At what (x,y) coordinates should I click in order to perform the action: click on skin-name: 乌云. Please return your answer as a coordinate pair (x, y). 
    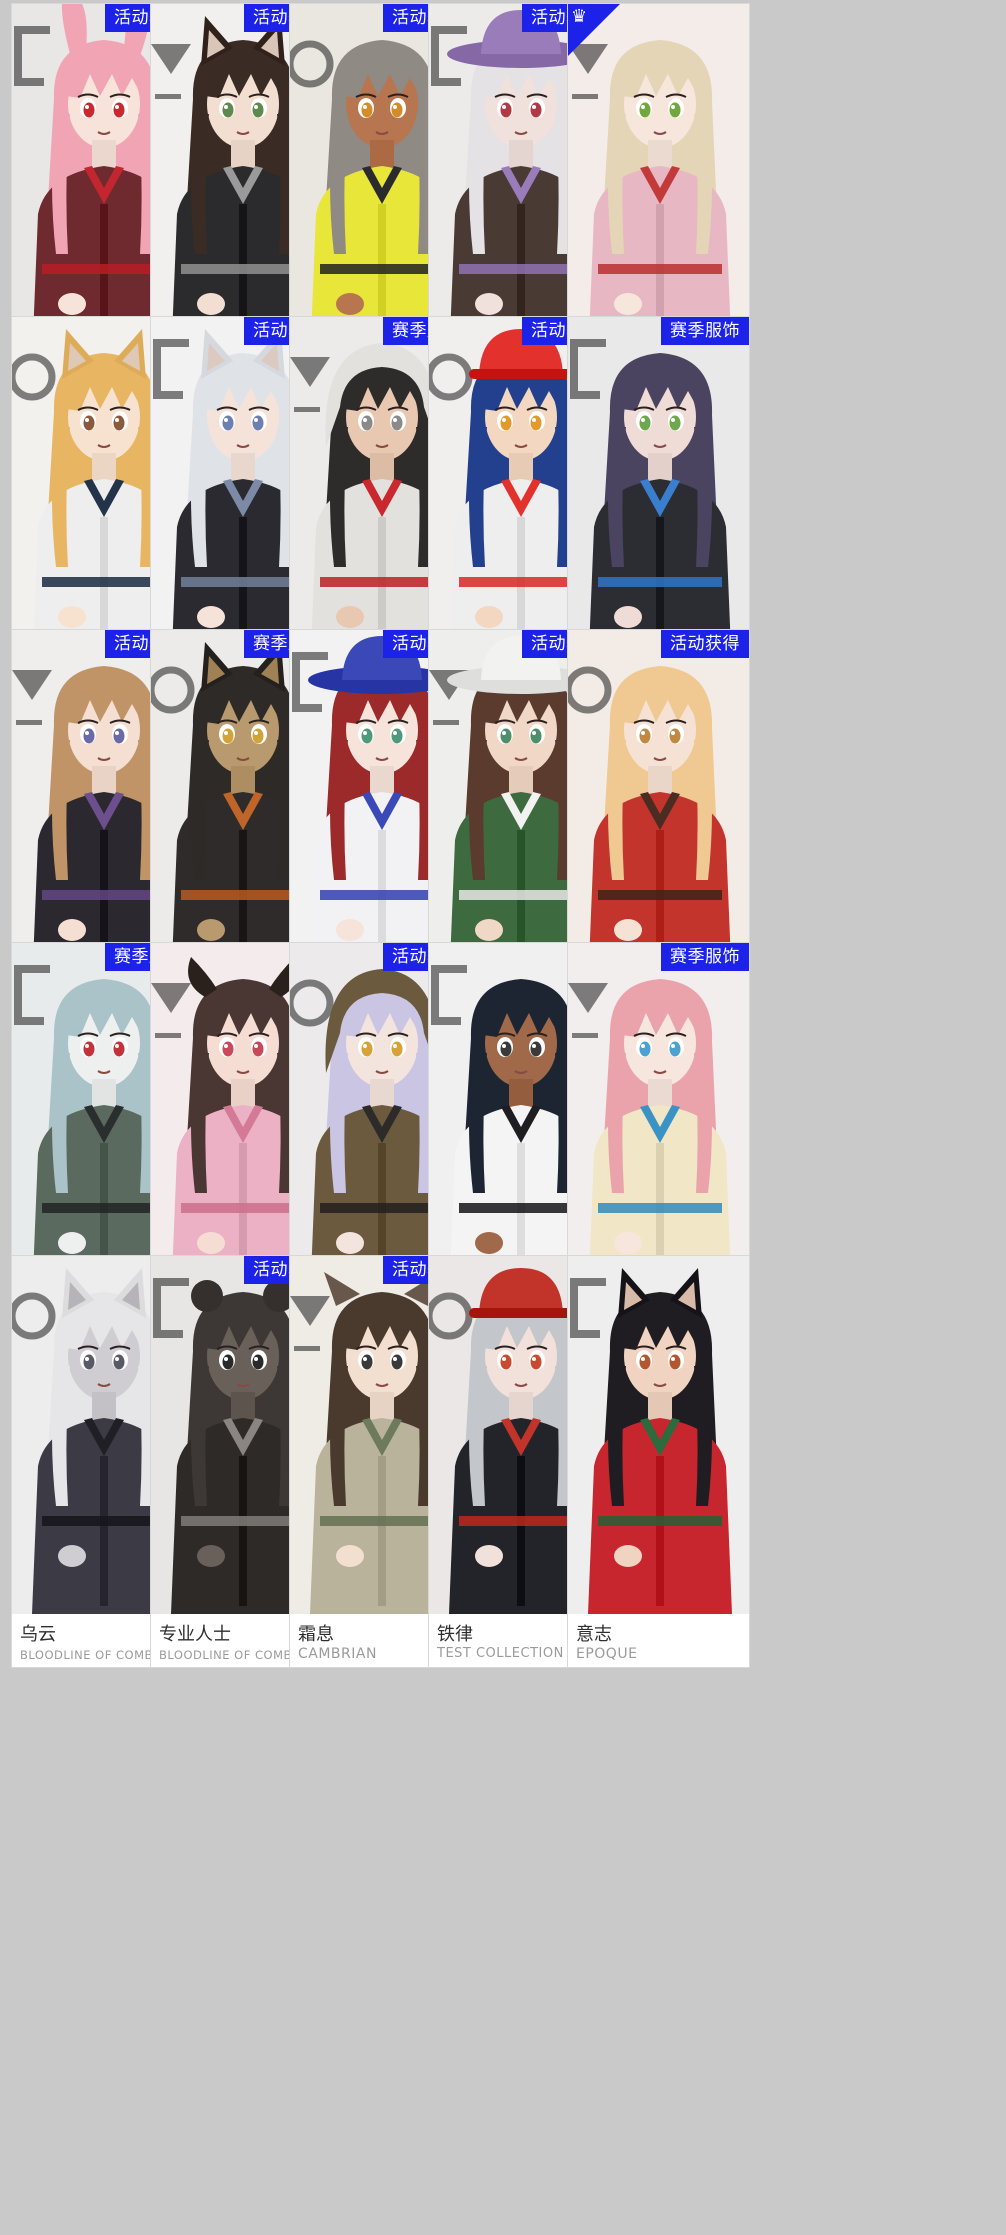
    Looking at the image, I should click on (38, 1634).